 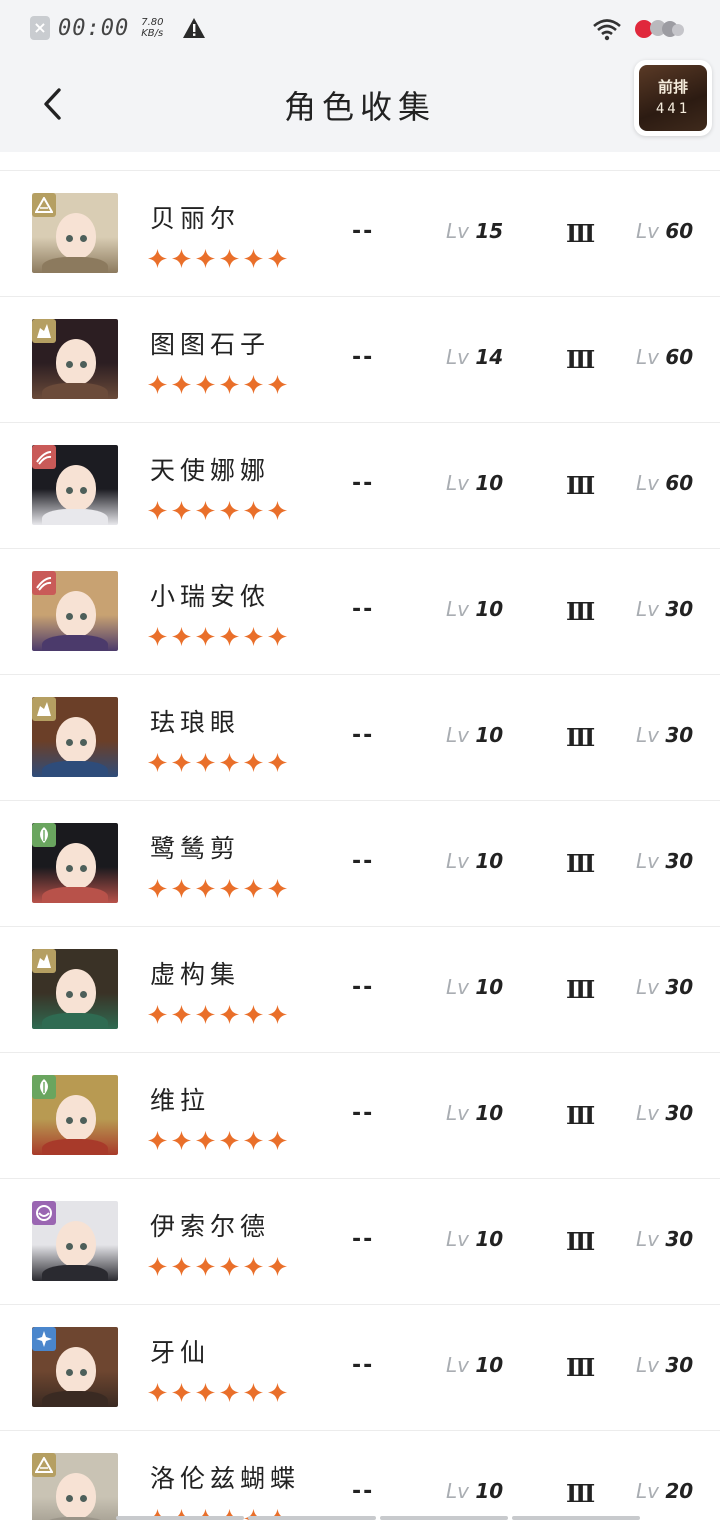 What do you see at coordinates (44, 583) in the screenshot?
I see `wind-icon` at bounding box center [44, 583].